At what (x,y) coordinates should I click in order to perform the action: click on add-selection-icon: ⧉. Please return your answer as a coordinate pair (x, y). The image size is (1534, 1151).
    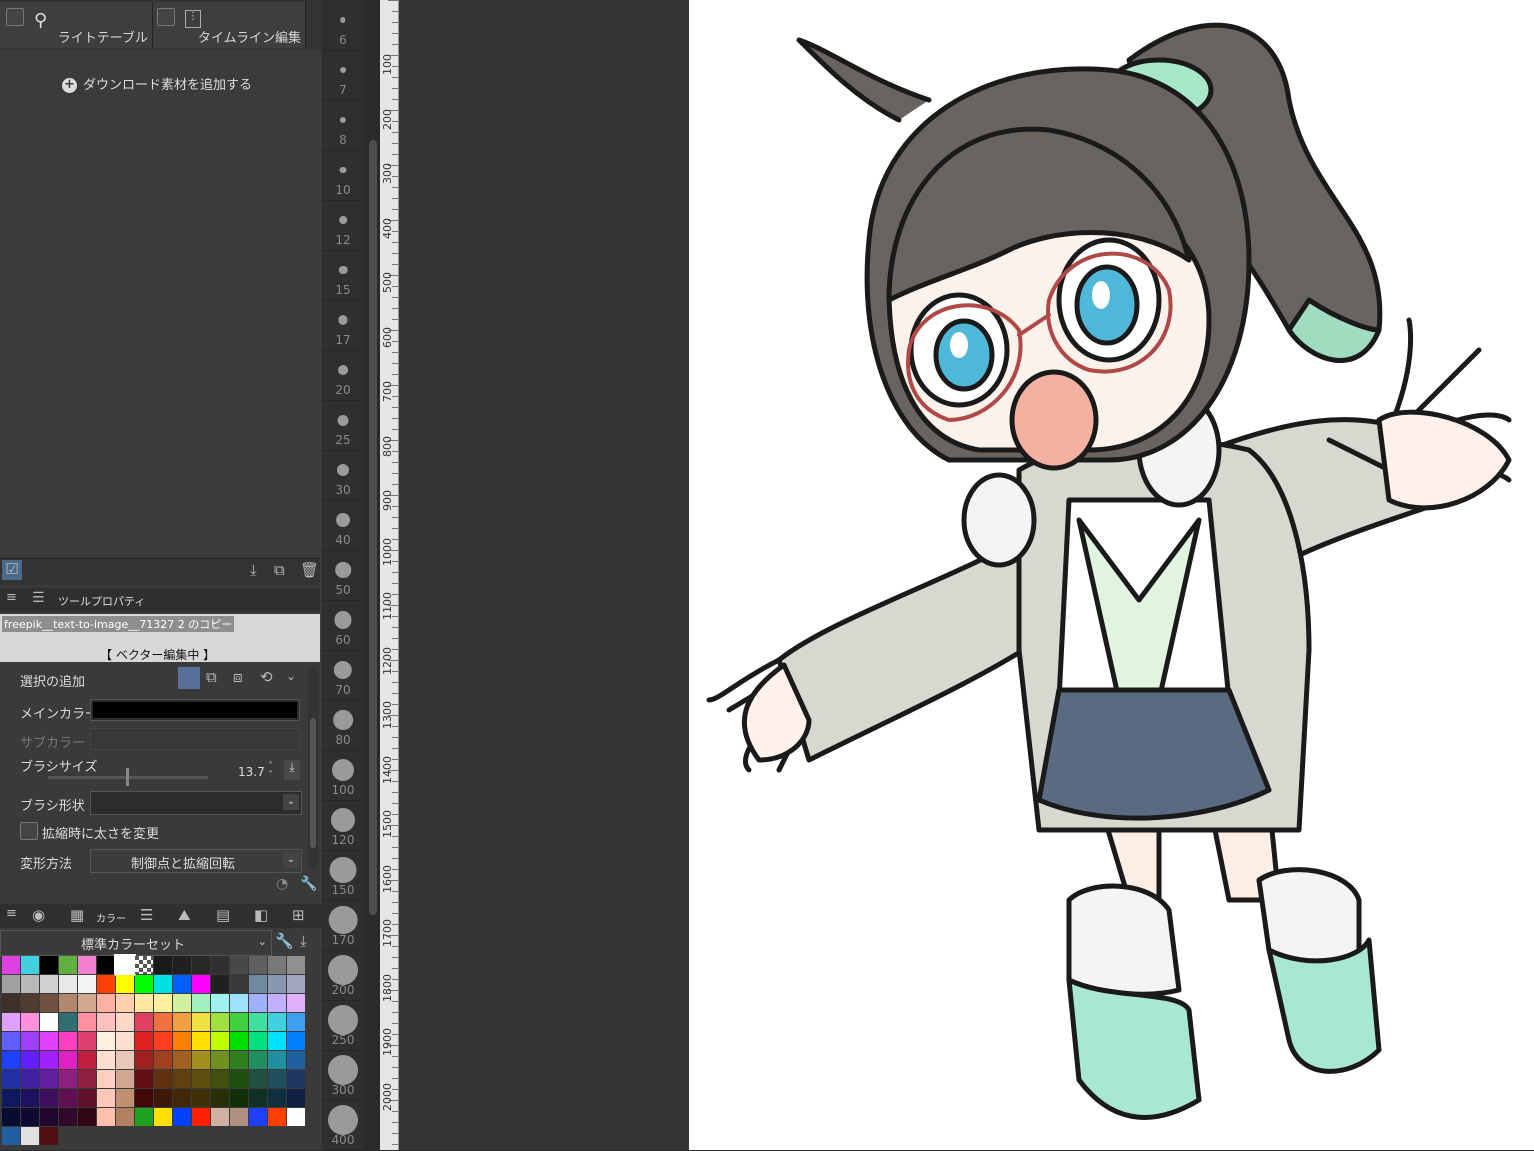
    Looking at the image, I should click on (211, 677).